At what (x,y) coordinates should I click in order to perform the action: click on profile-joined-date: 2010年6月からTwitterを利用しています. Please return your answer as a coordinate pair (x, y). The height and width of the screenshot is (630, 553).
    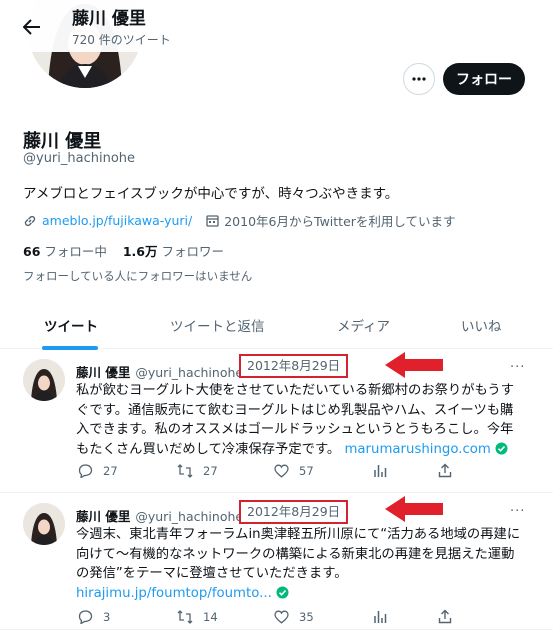
    Looking at the image, I should click on (340, 221).